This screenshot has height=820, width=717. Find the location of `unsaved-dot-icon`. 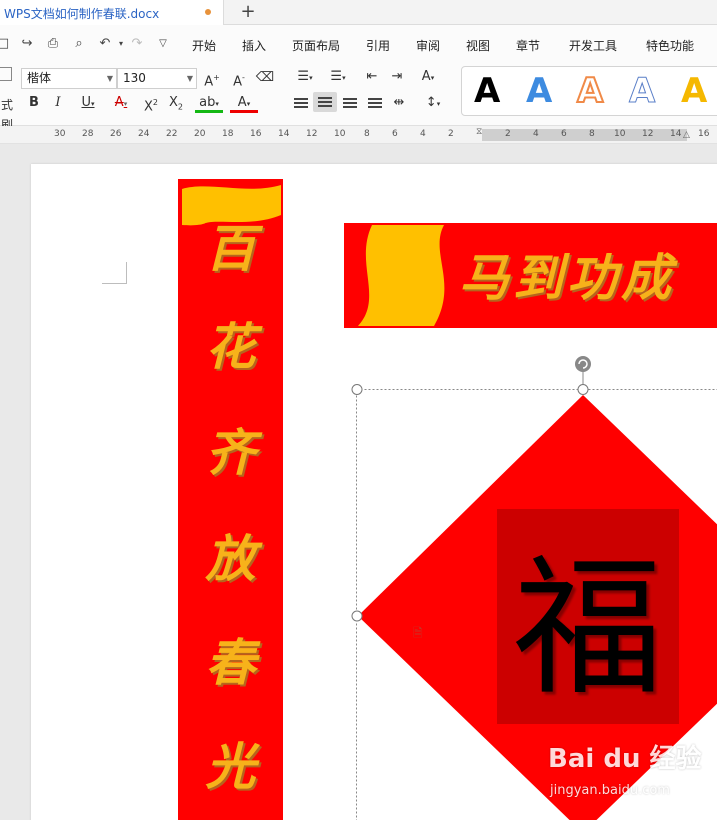

unsaved-dot-icon is located at coordinates (208, 12).